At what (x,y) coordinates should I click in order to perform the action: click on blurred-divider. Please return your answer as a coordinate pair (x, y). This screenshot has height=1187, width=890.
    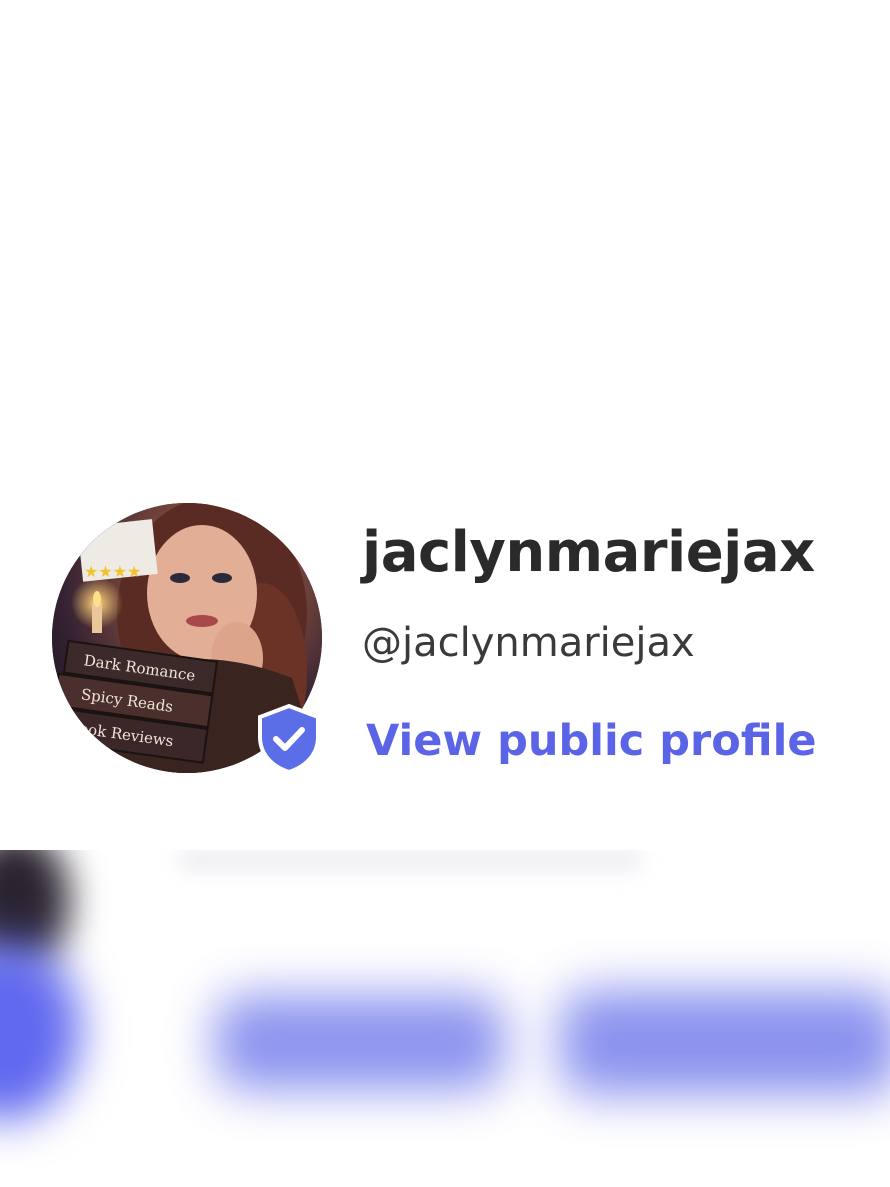
    Looking at the image, I should click on (410, 860).